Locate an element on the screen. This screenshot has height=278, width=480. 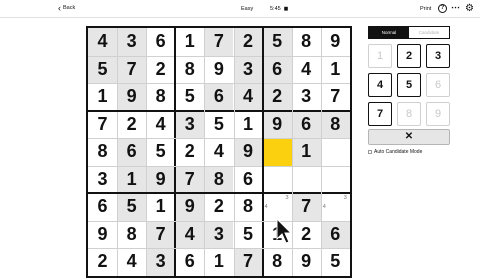
checkbox is located at coordinates (370, 152).